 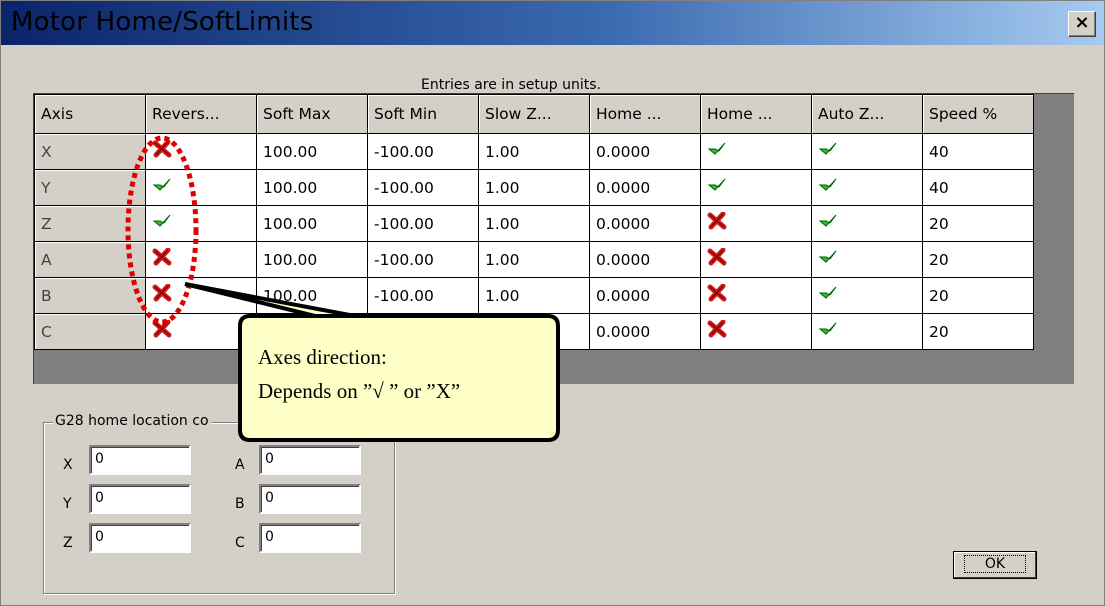 I want to click on callout-line-1: Axes direction:, so click(x=322, y=357).